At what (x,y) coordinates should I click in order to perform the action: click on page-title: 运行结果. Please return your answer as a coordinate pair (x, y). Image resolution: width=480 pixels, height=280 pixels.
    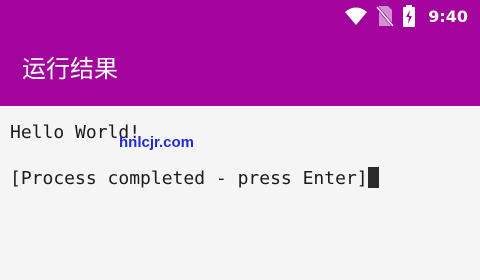
    Looking at the image, I should click on (70, 69).